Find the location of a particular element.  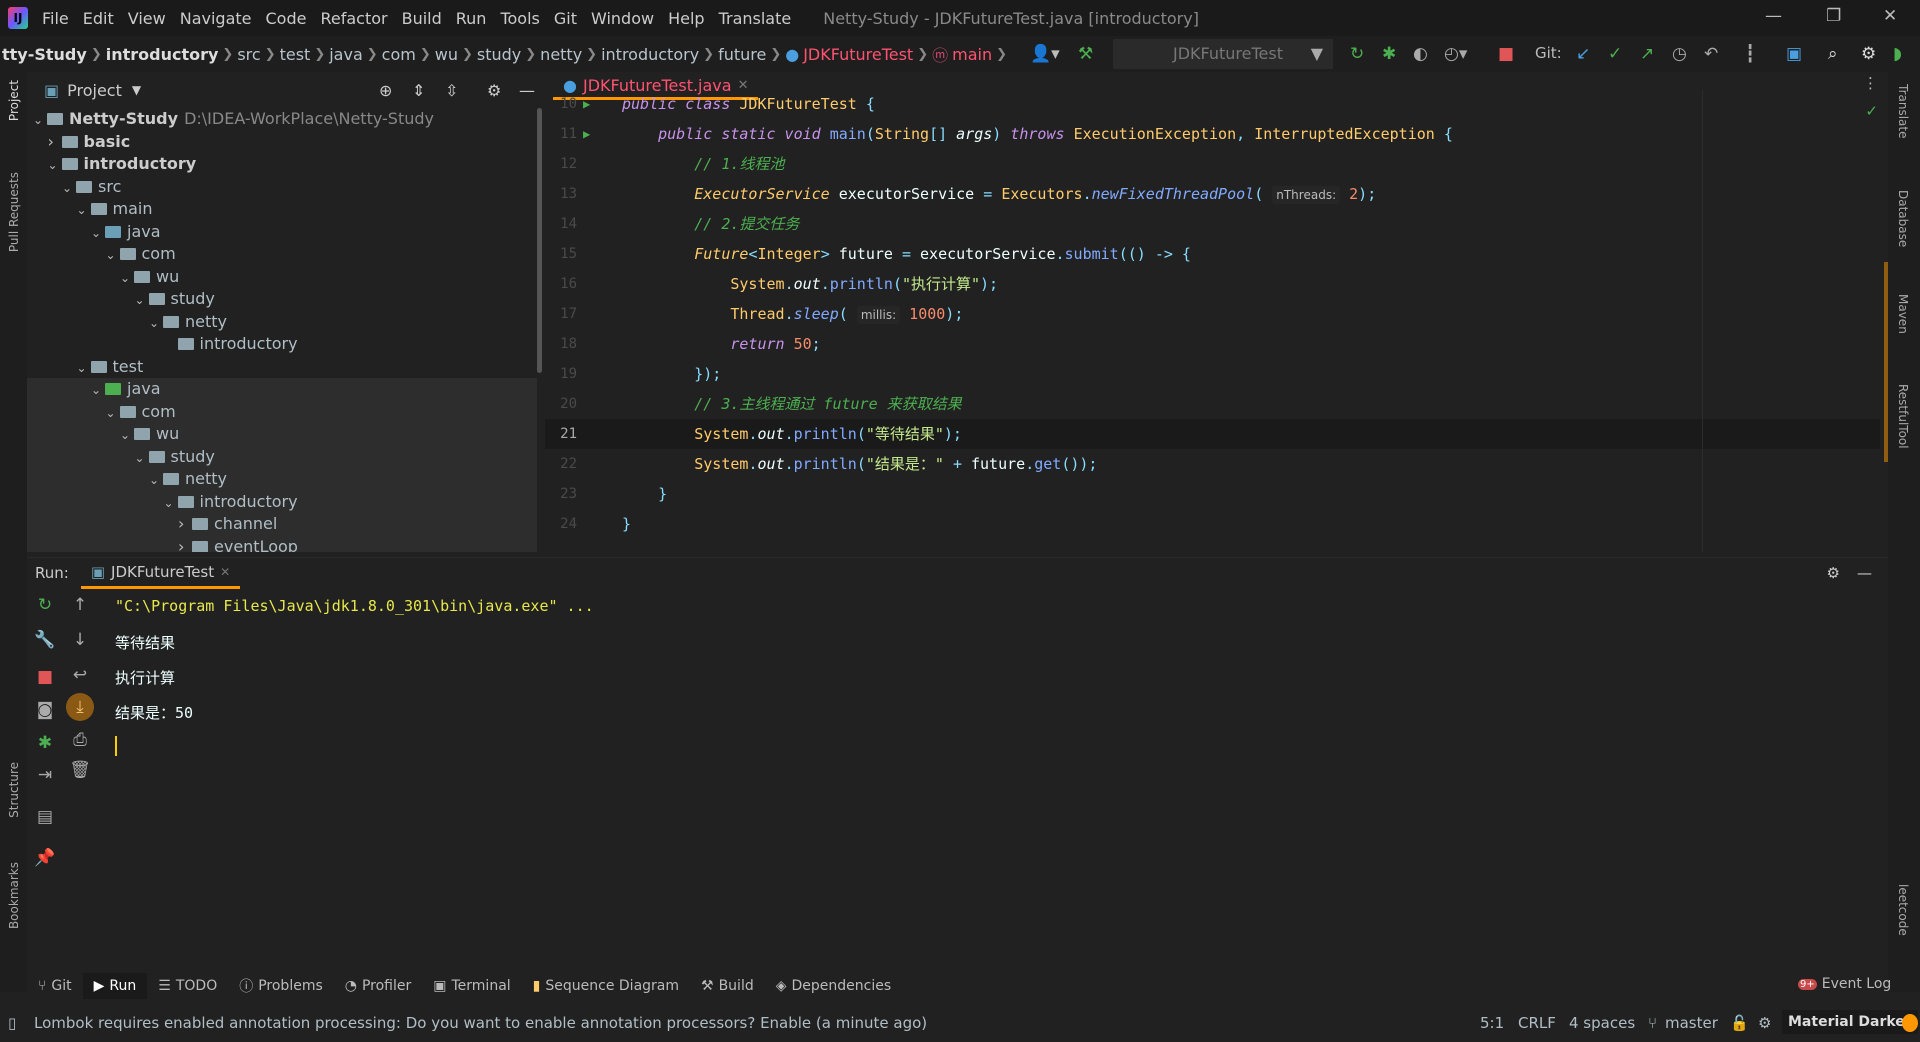

code-line: 24} is located at coordinates (1212, 524).